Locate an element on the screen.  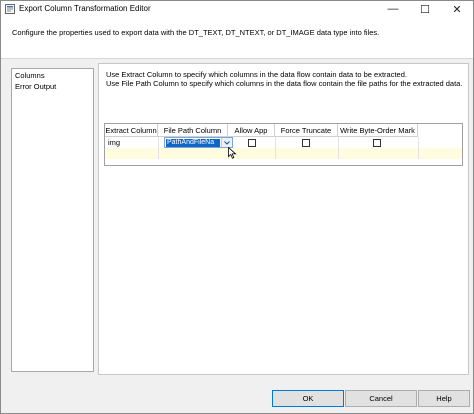
dialog-footer: OK Cancel Help is located at coordinates (237, 396).